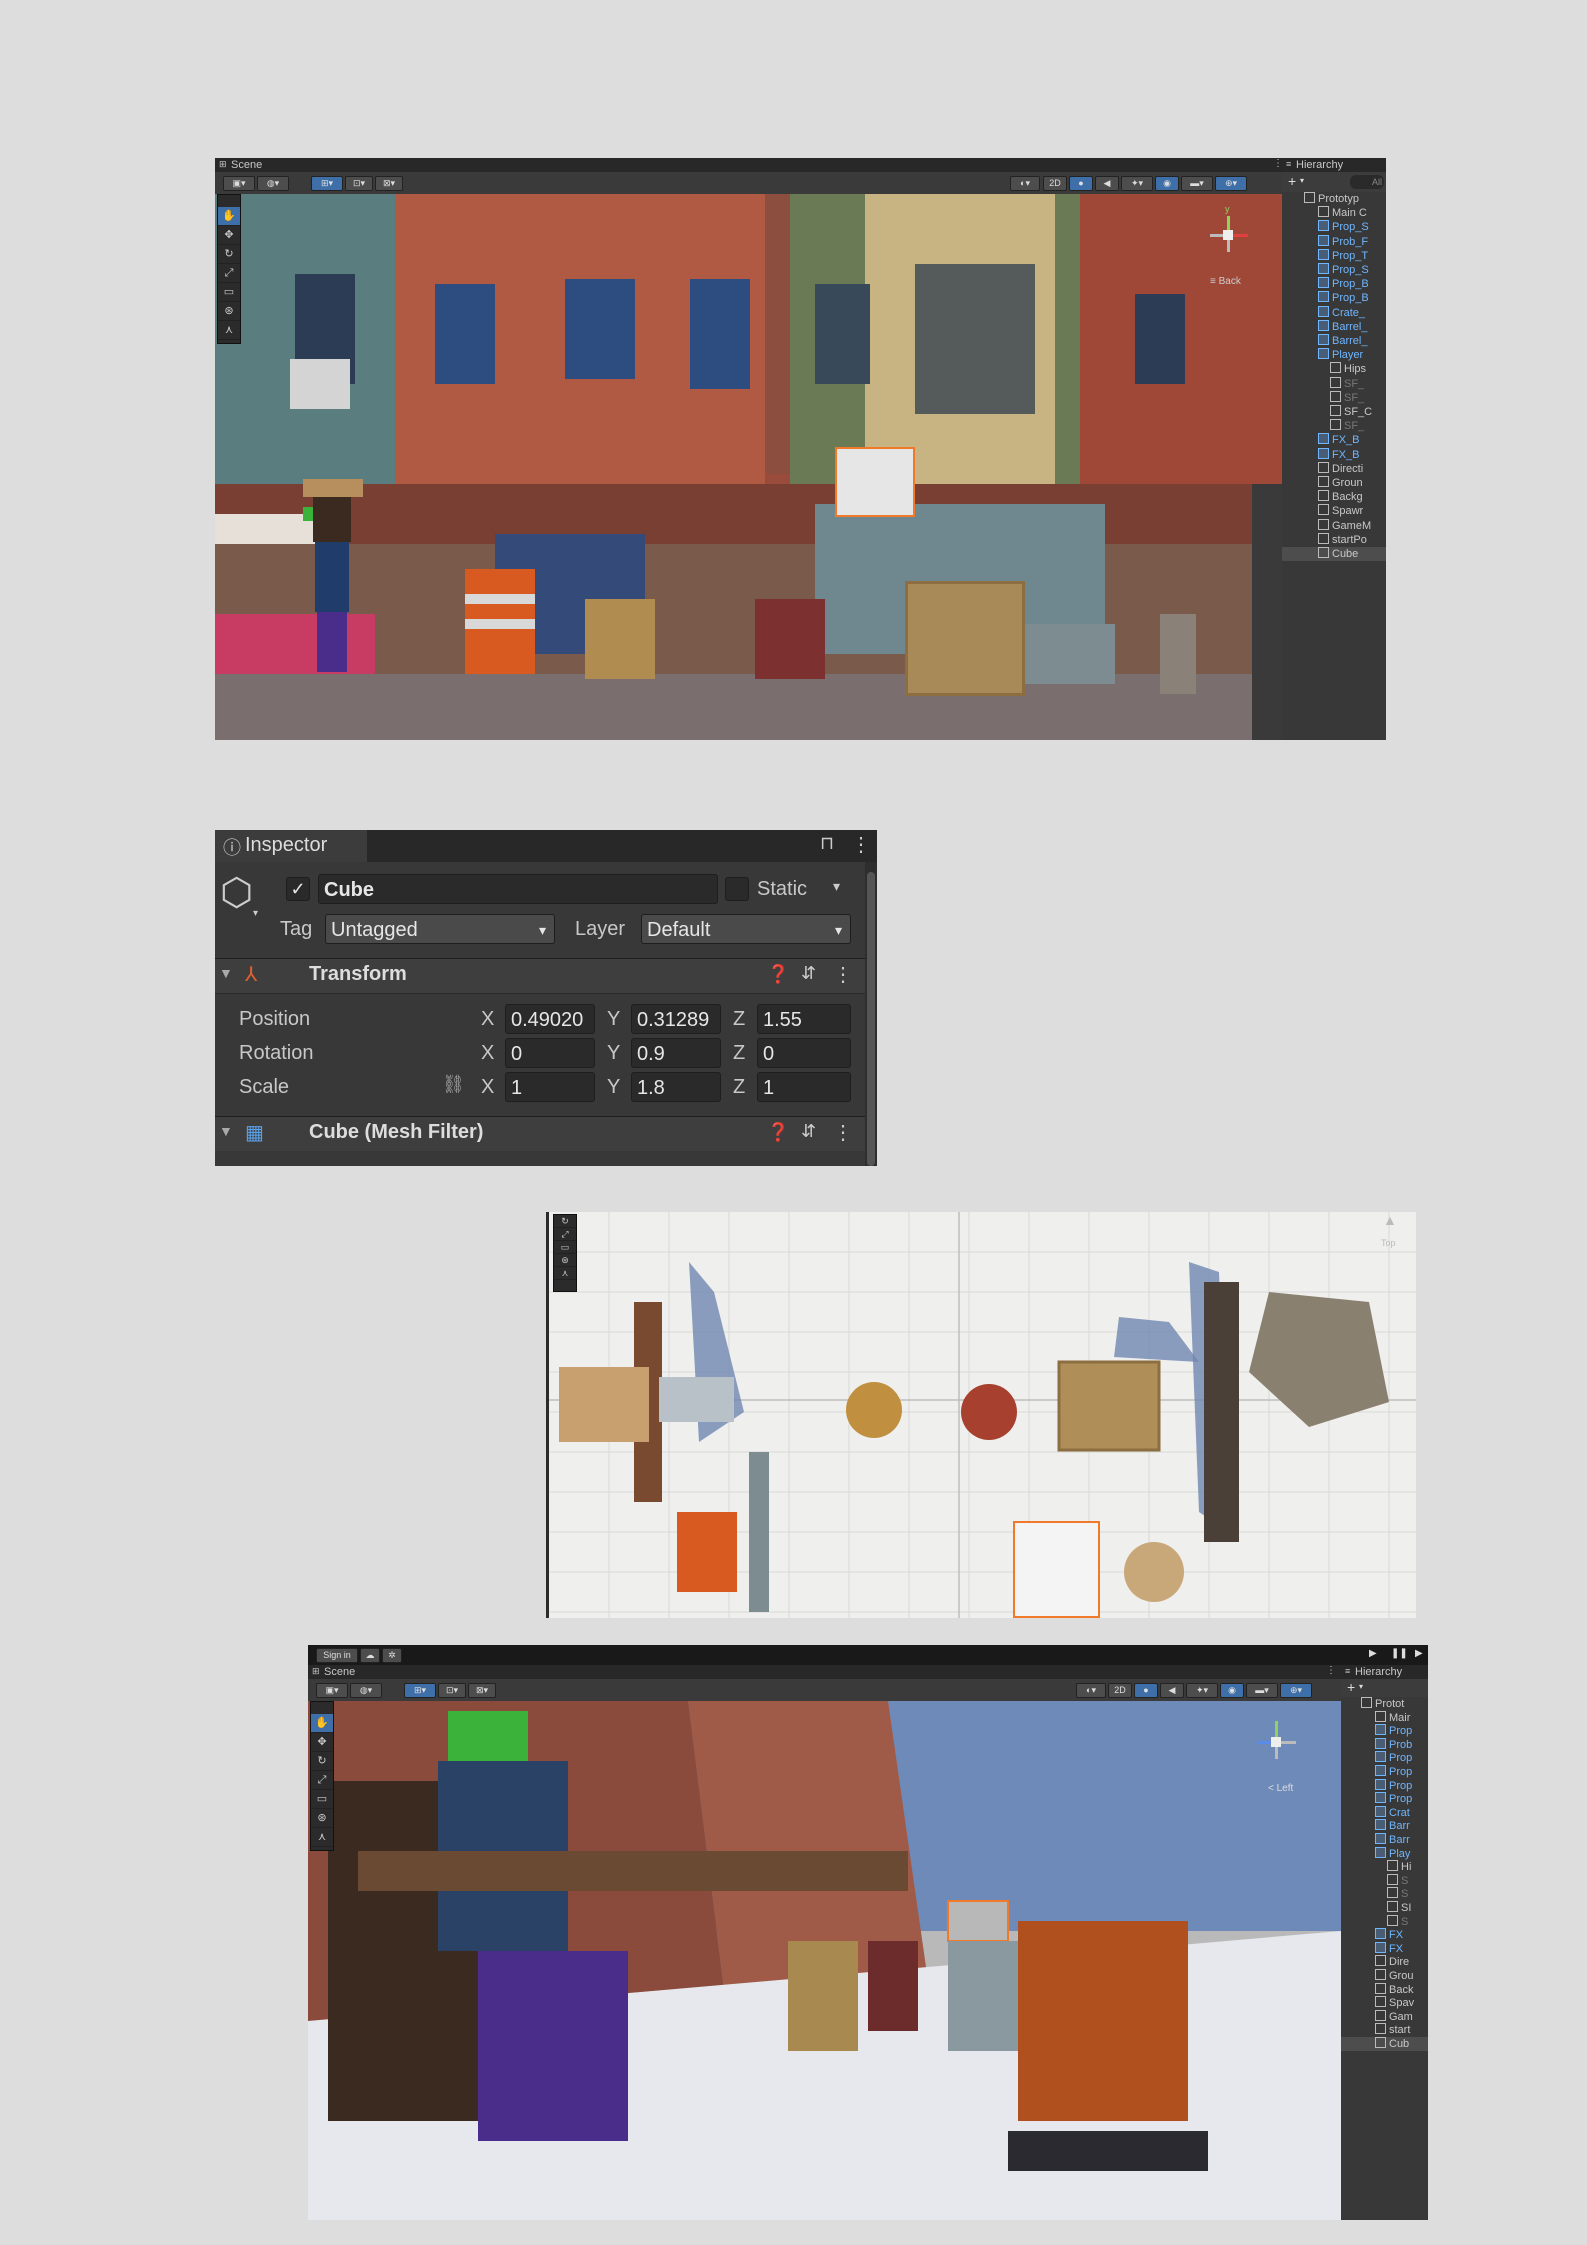 This screenshot has height=2245, width=1587. I want to click on active-checkbox: ✓, so click(298, 889).